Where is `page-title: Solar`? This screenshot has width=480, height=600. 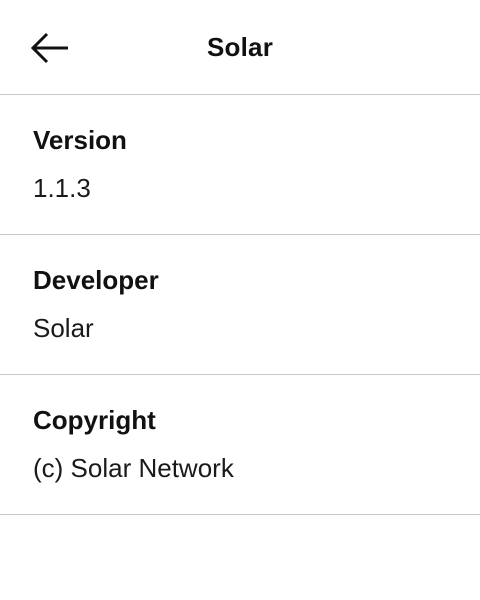 page-title: Solar is located at coordinates (240, 47).